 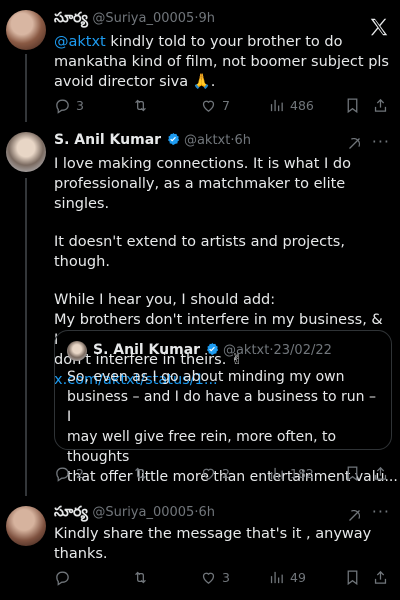 What do you see at coordinates (147, 350) in the screenshot?
I see `quote-author-name: S. Anil Kumar` at bounding box center [147, 350].